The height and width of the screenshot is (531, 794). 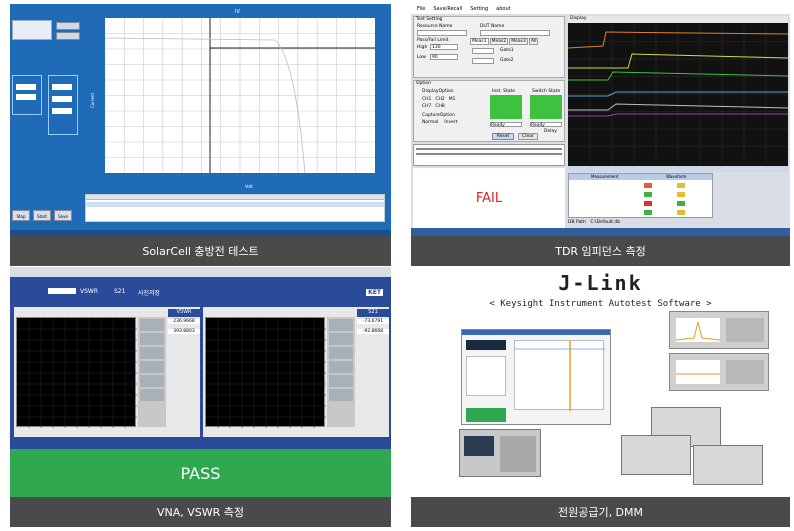 What do you see at coordinates (489, 198) in the screenshot?
I see `fail-indicator: FAIL` at bounding box center [489, 198].